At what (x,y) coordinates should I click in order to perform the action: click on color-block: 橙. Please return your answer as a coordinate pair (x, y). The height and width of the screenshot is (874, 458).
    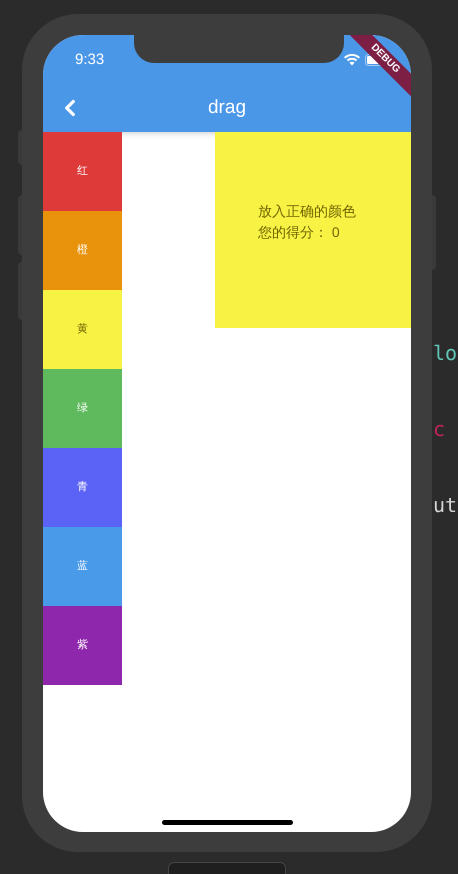
    Looking at the image, I should click on (82, 250).